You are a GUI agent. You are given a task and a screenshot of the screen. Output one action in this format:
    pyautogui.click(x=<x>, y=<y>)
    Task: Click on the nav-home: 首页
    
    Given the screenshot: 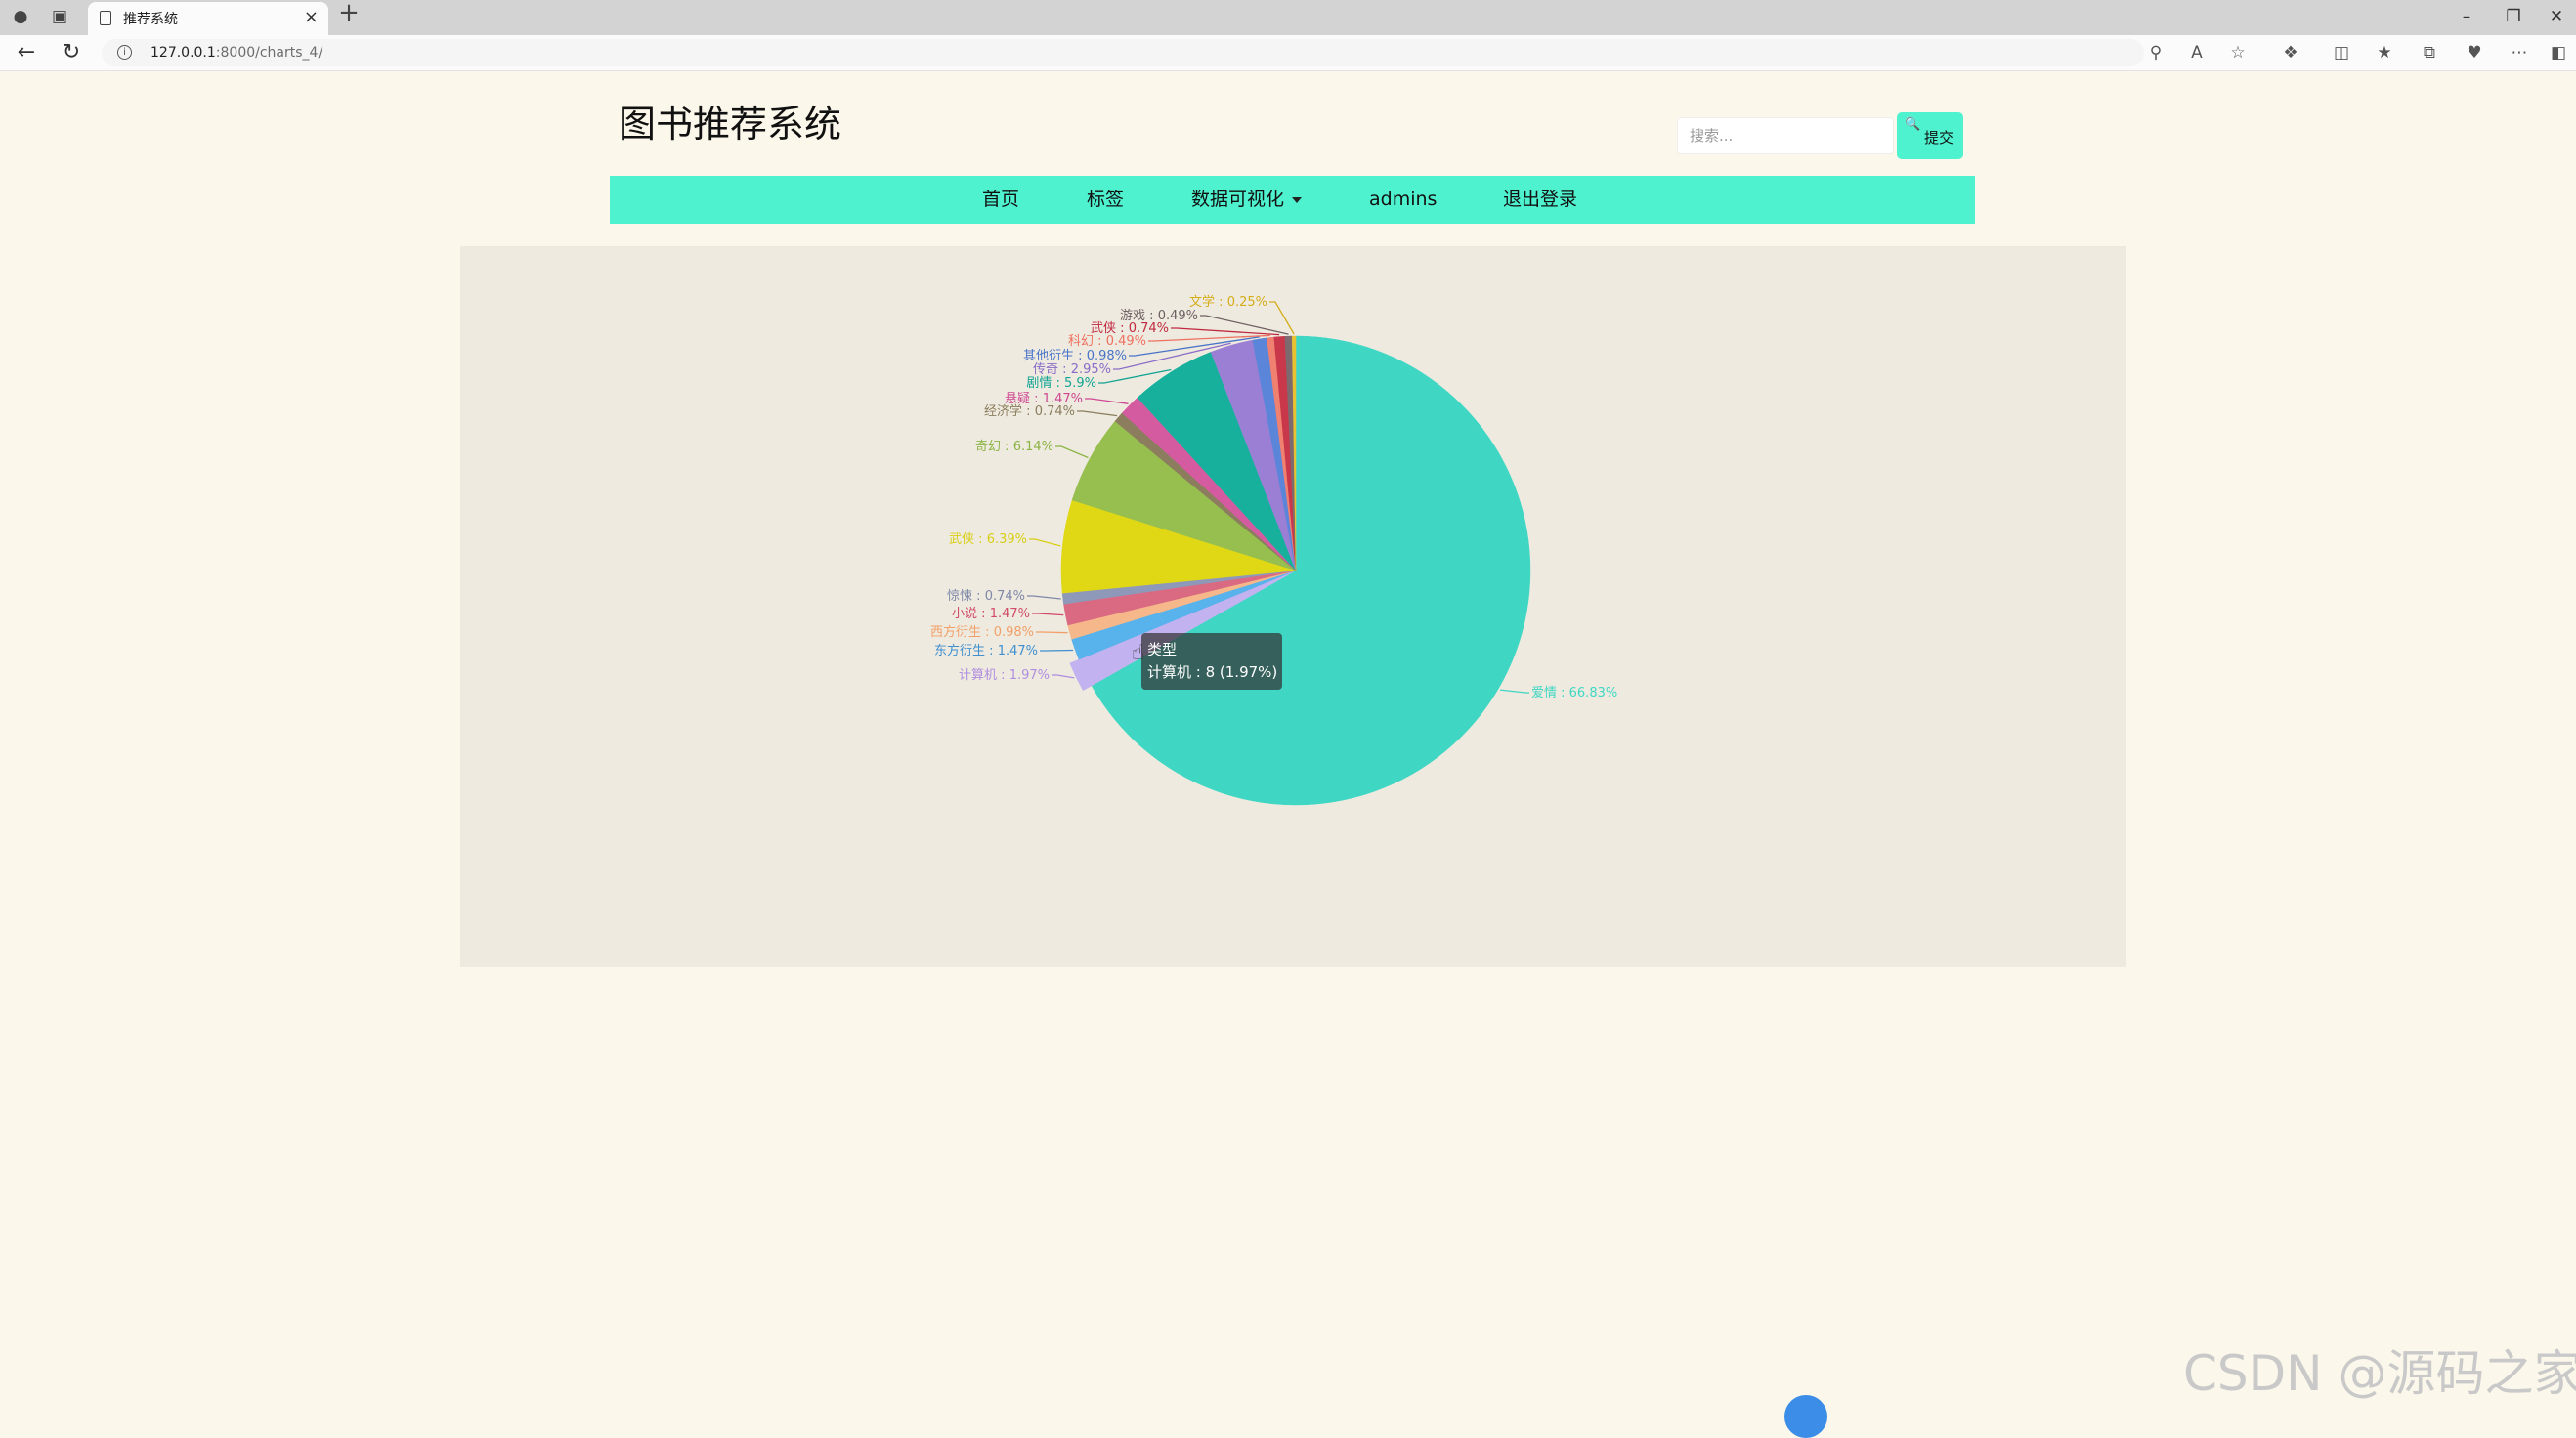 What is the action you would take?
    pyautogui.click(x=1000, y=200)
    